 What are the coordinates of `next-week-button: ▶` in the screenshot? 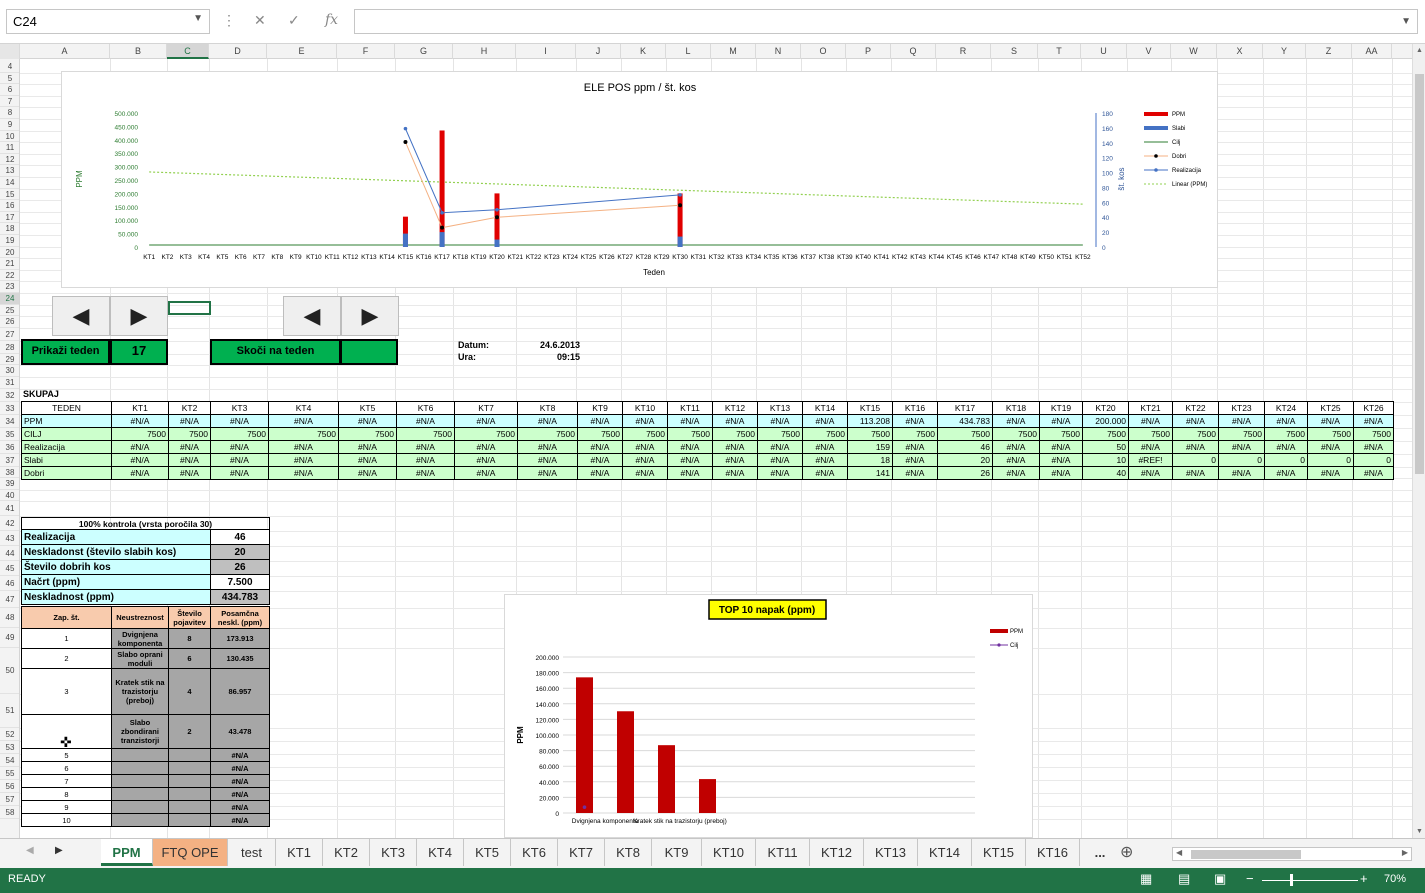 It's located at (139, 316).